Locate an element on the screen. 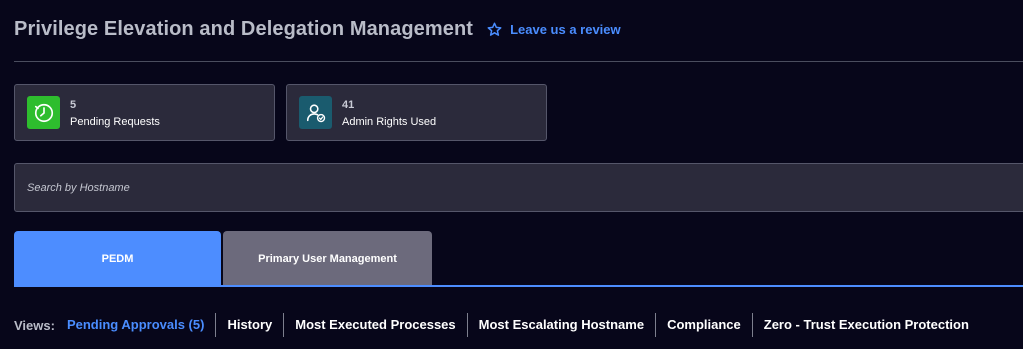  review-label: Leave us a review is located at coordinates (565, 29).